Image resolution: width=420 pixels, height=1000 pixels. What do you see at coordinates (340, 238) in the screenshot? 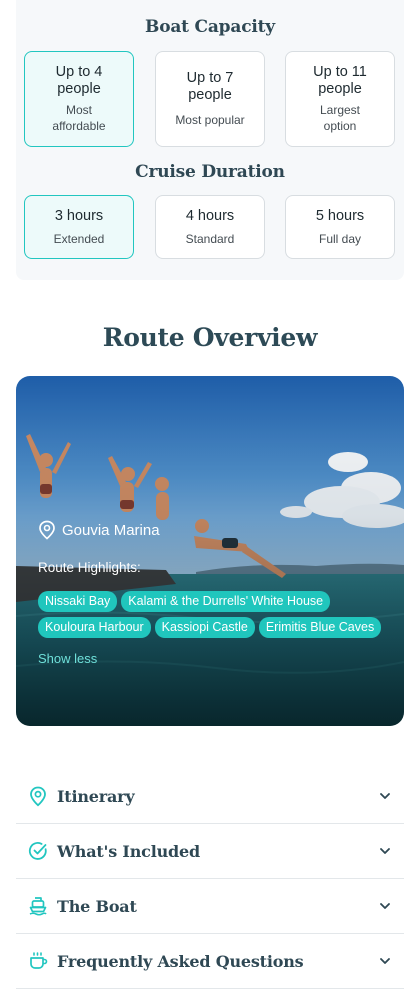
I see `duration-option-sub: Full day` at bounding box center [340, 238].